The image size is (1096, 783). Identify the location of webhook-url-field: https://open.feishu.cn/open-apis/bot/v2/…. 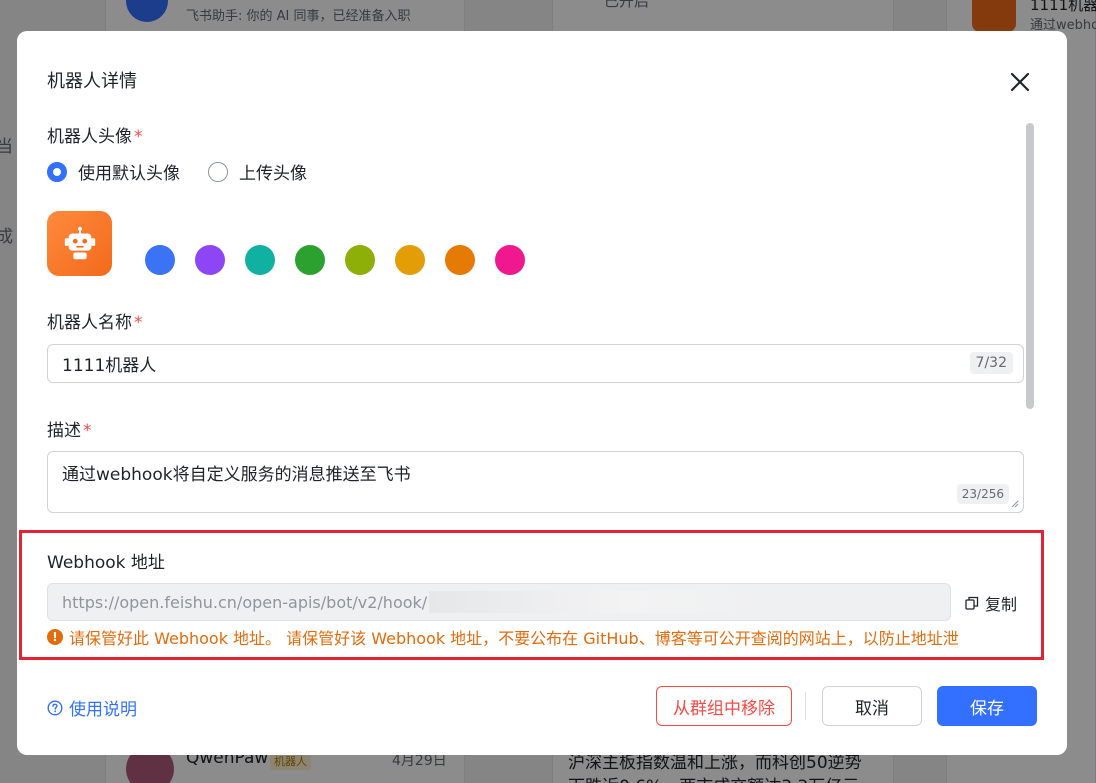
(499, 602).